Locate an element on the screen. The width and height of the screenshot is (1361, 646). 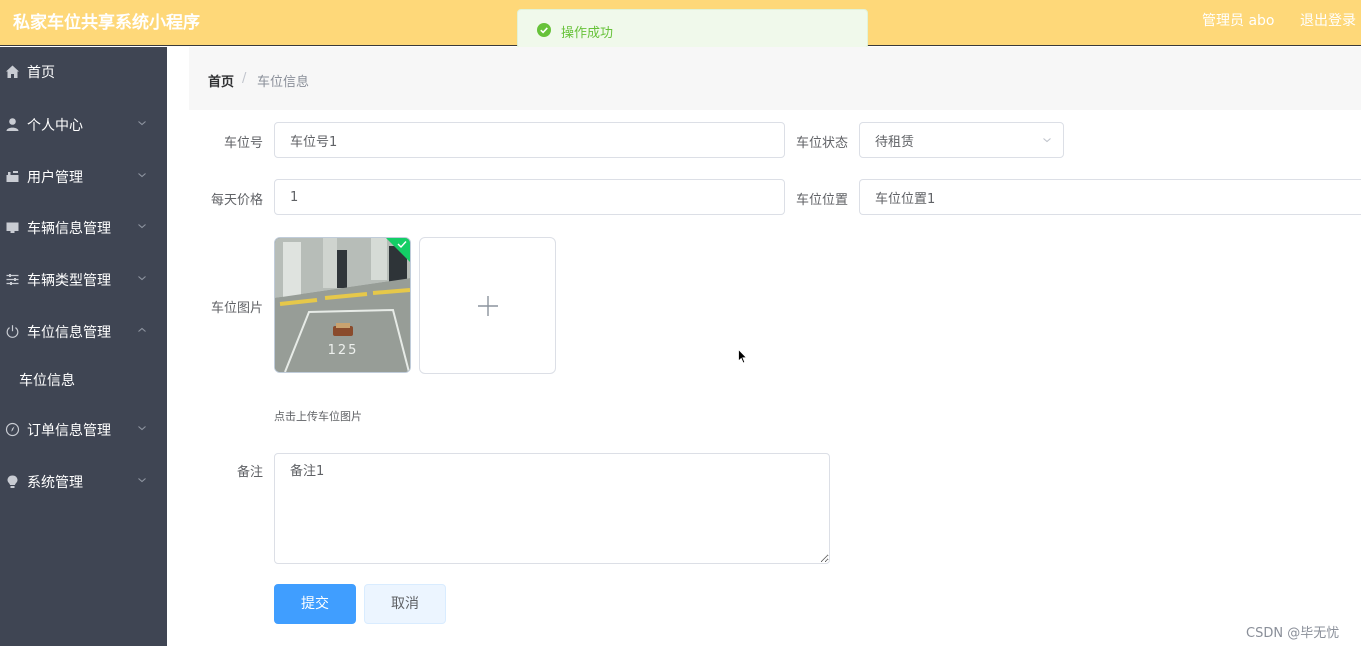
check-icon is located at coordinates (398, 250).